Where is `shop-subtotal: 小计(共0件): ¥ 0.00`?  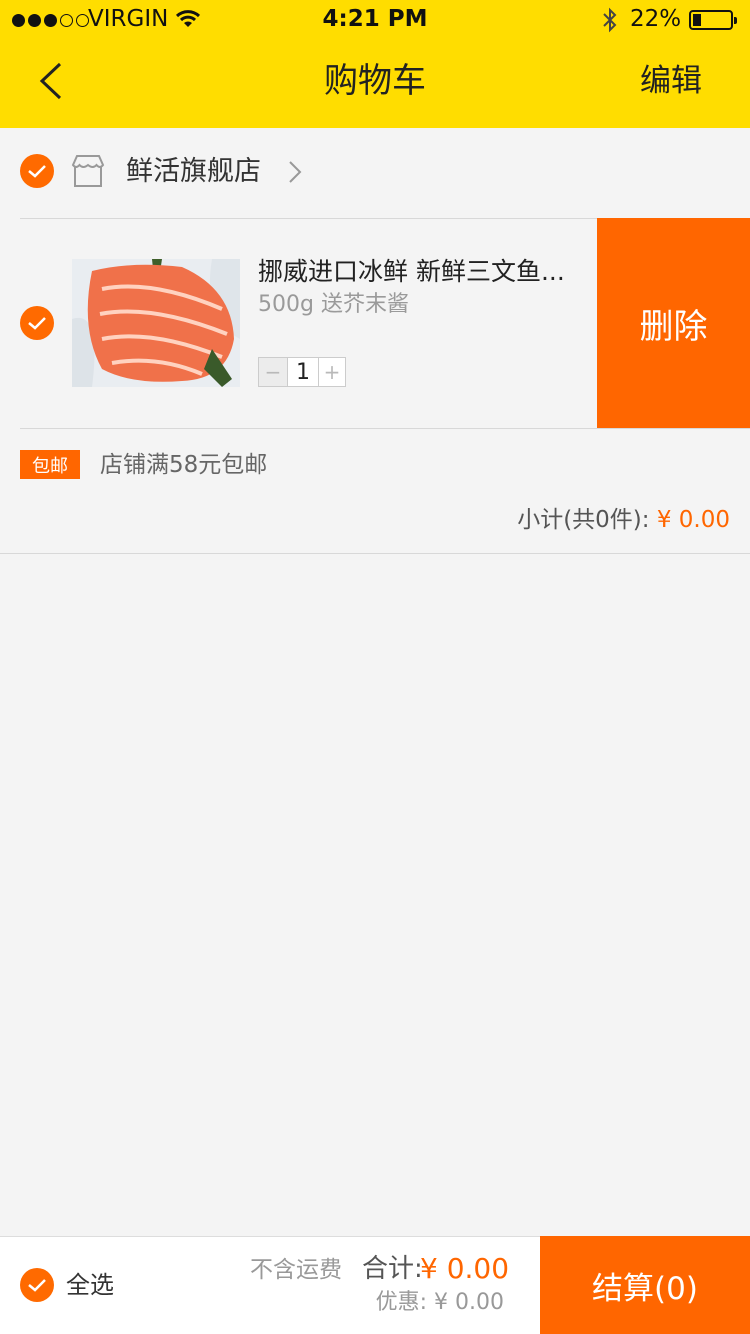 shop-subtotal: 小计(共0件): ¥ 0.00 is located at coordinates (623, 520).